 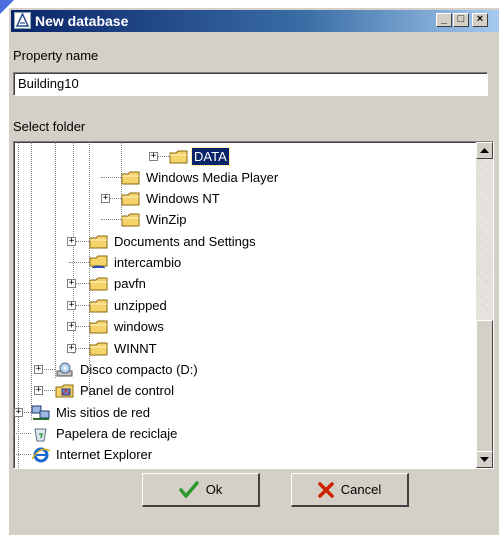 What do you see at coordinates (65, 391) in the screenshot?
I see `control-panel-icon` at bounding box center [65, 391].